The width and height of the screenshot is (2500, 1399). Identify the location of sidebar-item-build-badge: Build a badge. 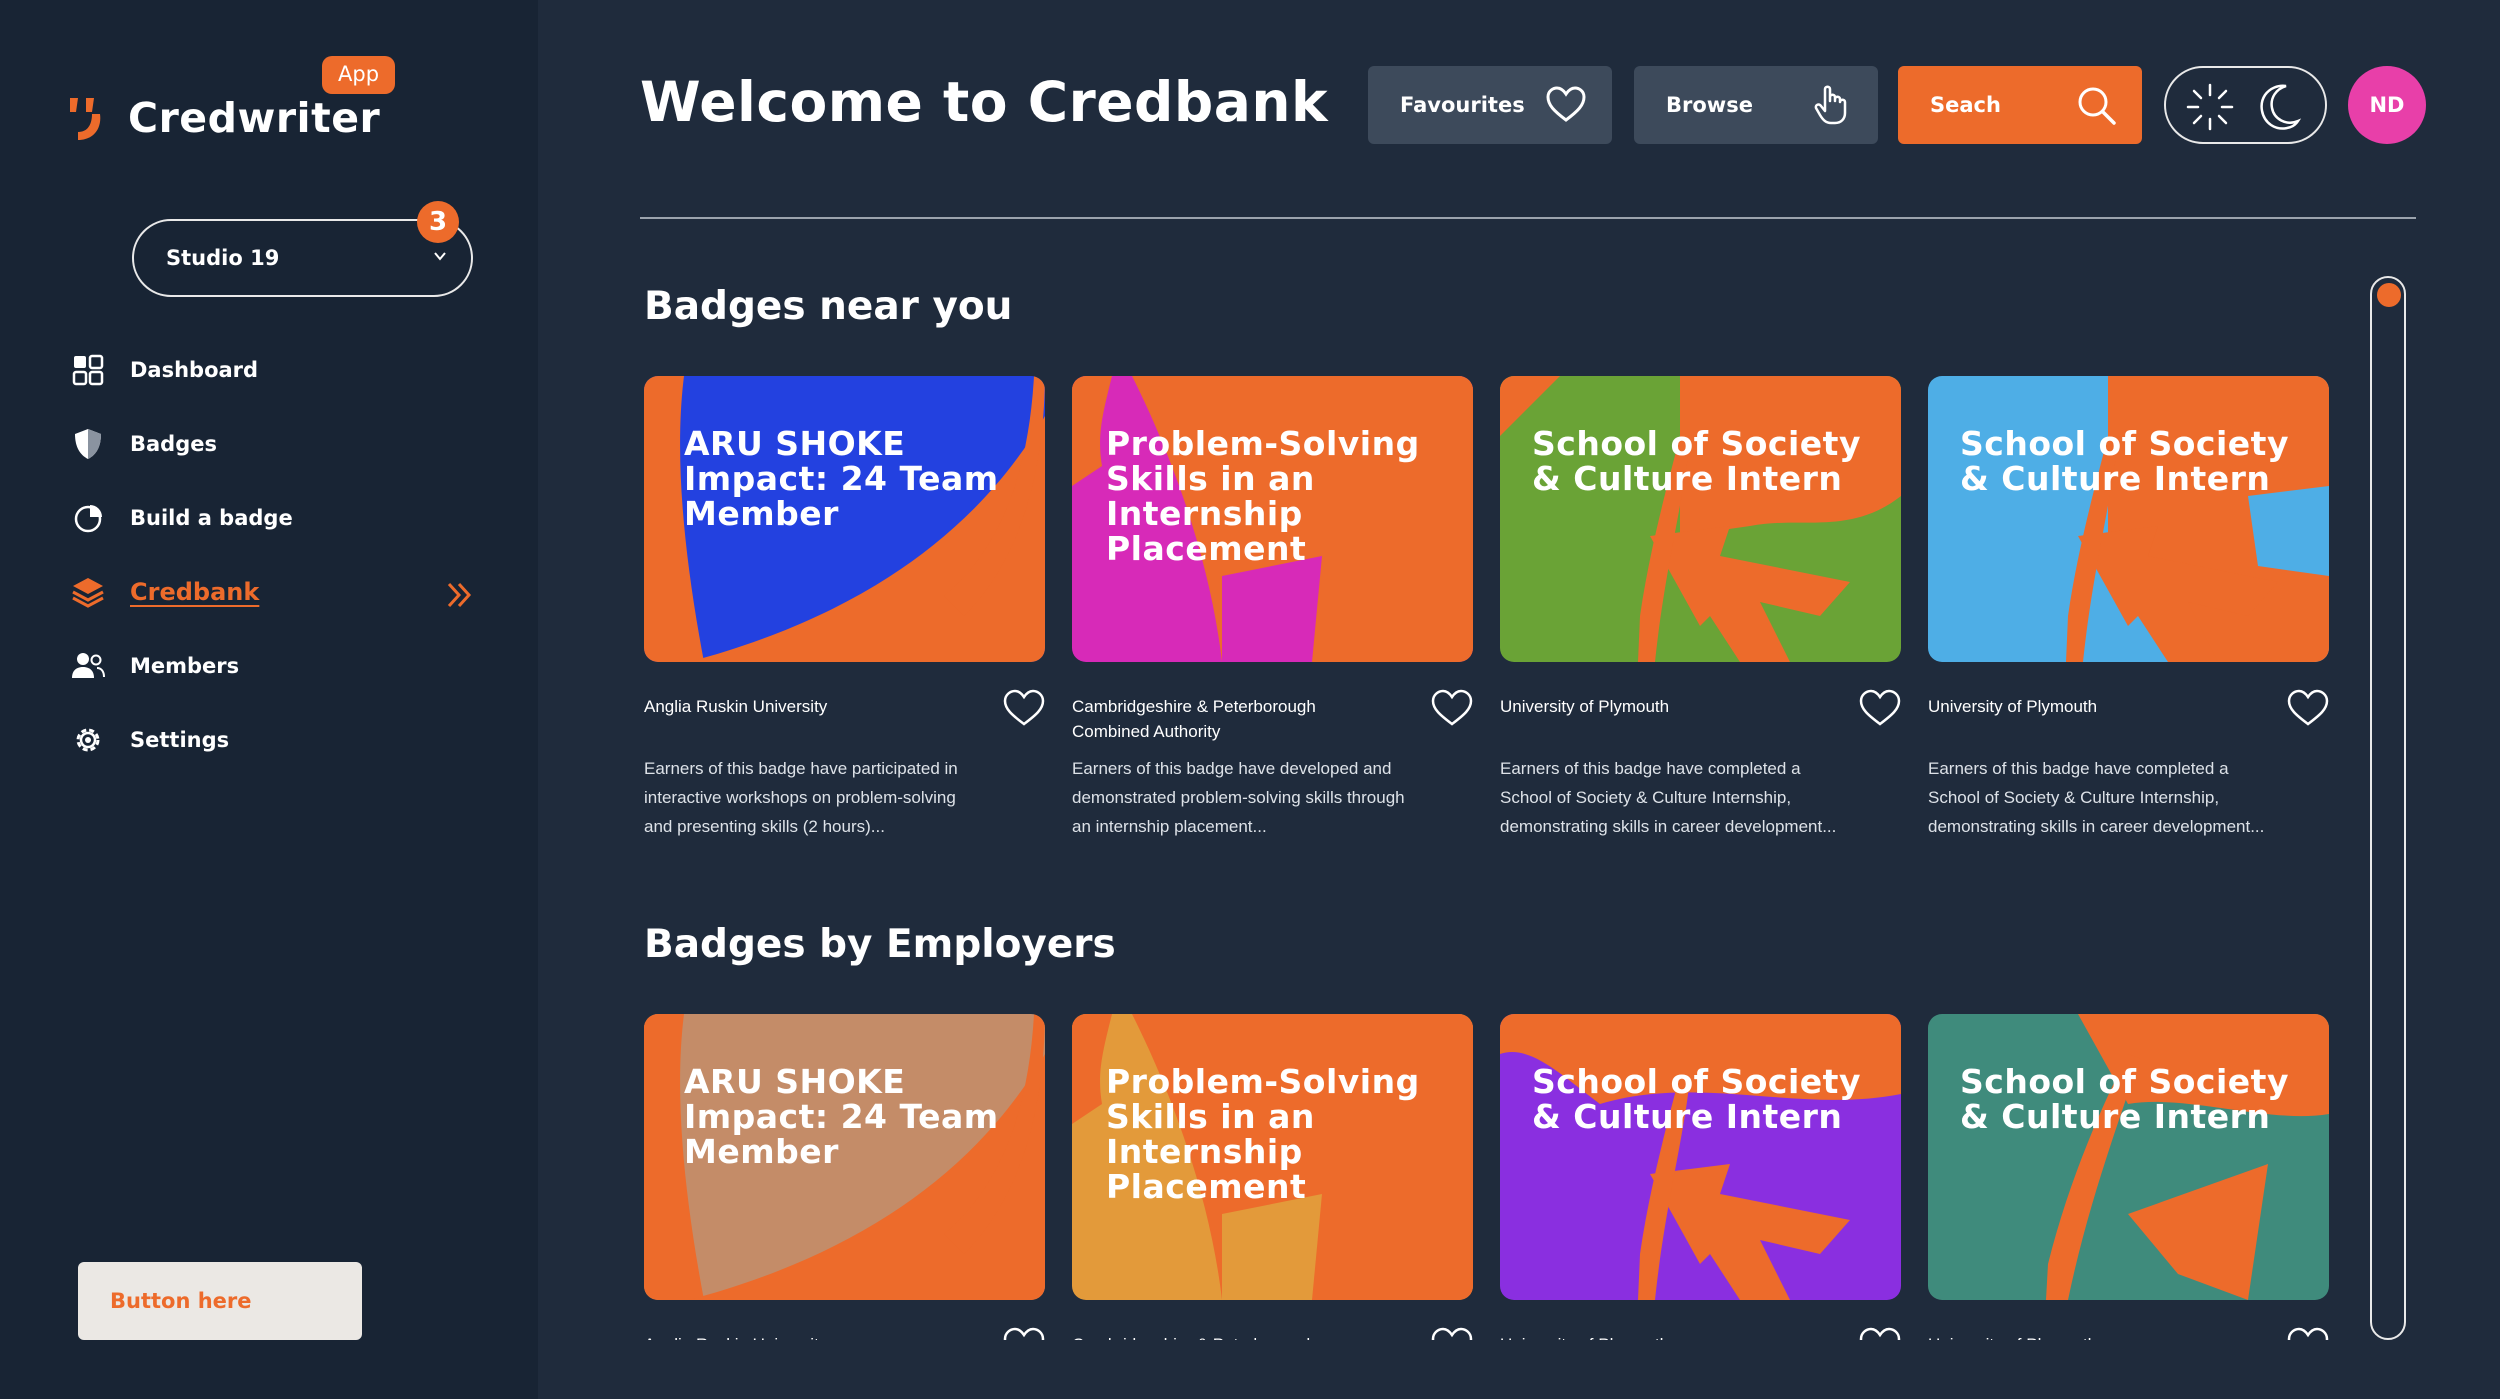
(181, 518).